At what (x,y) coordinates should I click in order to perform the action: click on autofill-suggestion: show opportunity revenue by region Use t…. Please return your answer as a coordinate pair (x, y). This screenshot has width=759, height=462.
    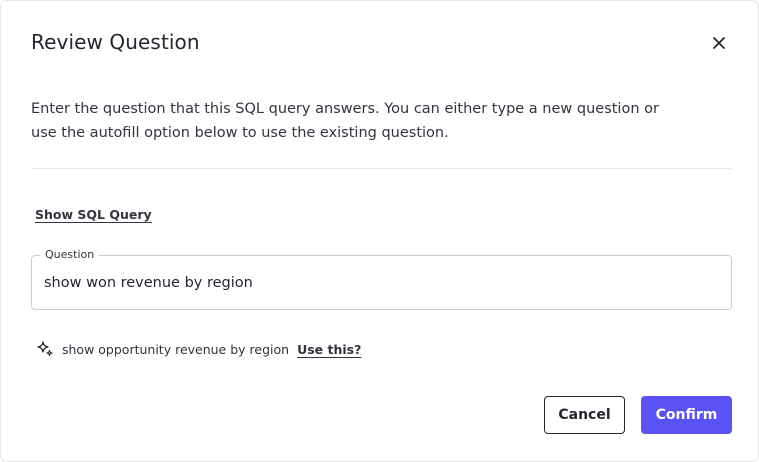
    Looking at the image, I should click on (198, 349).